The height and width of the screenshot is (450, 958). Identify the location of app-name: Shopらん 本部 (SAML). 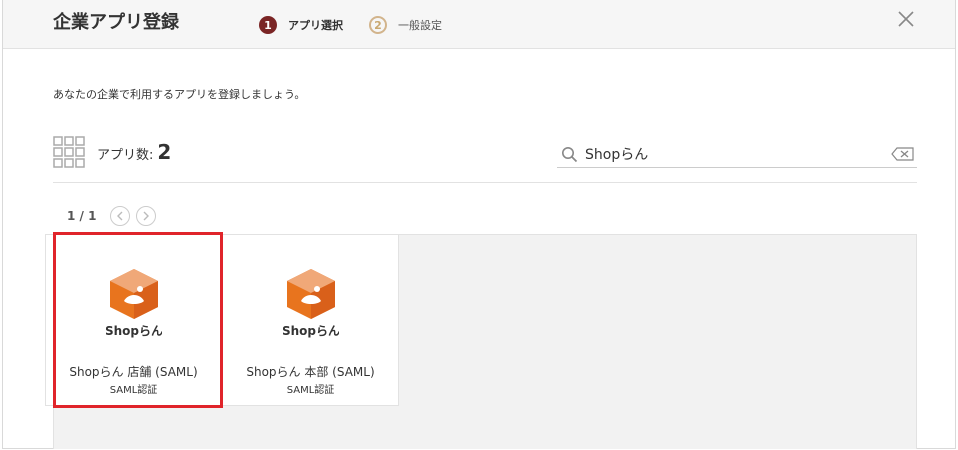
(310, 372).